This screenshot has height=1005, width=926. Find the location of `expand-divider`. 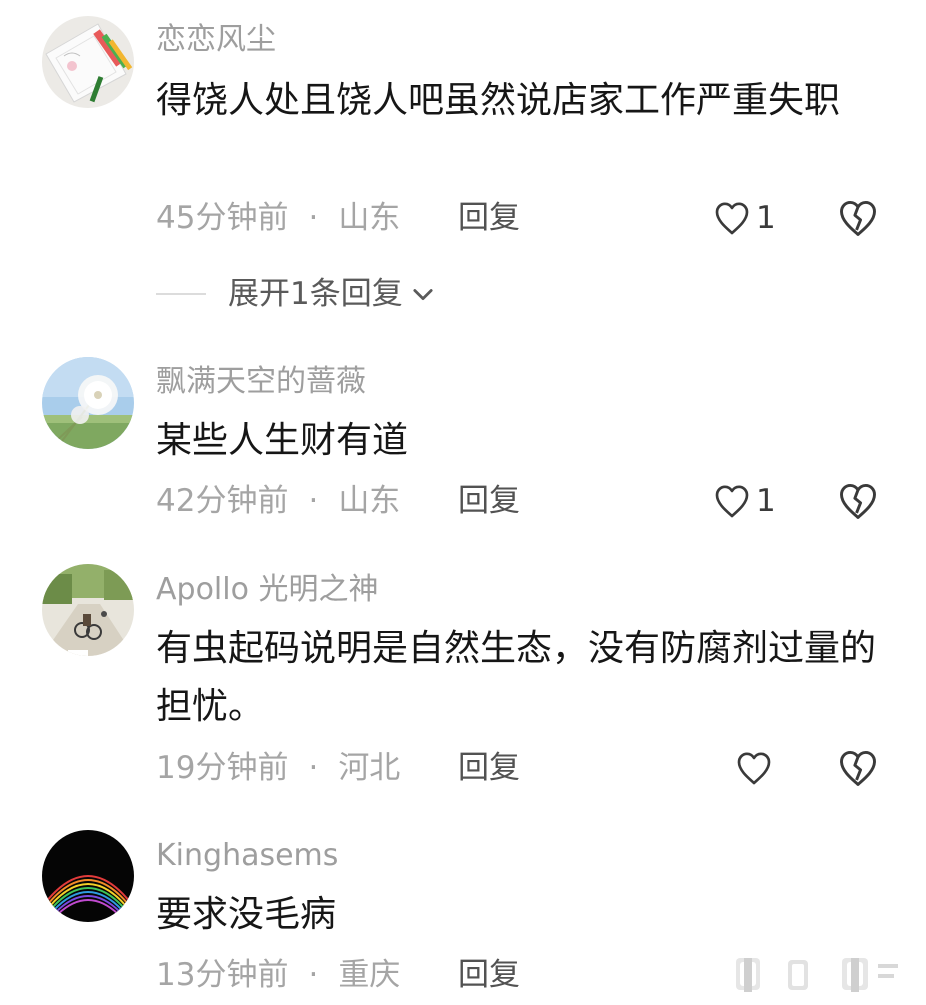

expand-divider is located at coordinates (181, 294).